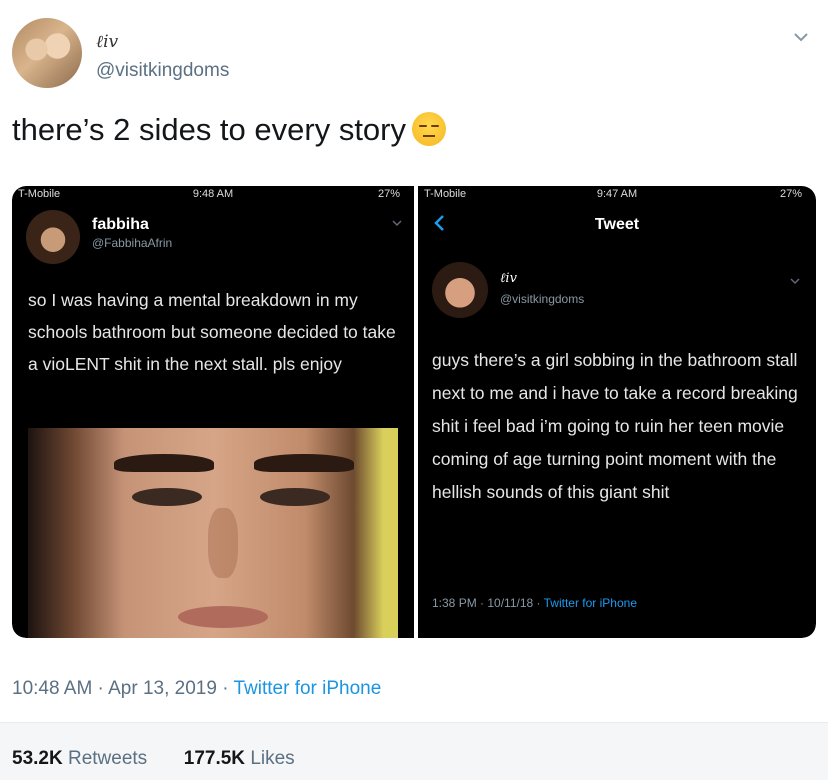 The height and width of the screenshot is (780, 828). Describe the element at coordinates (223, 617) in the screenshot. I see `lips` at that location.